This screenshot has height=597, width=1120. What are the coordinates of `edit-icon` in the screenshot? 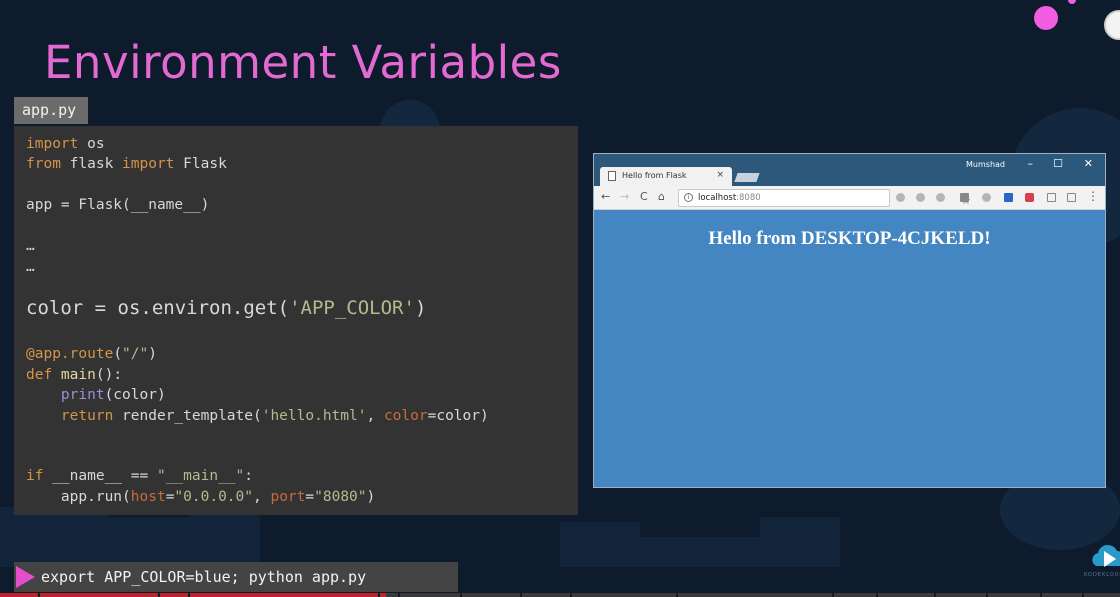 It's located at (1071, 197).